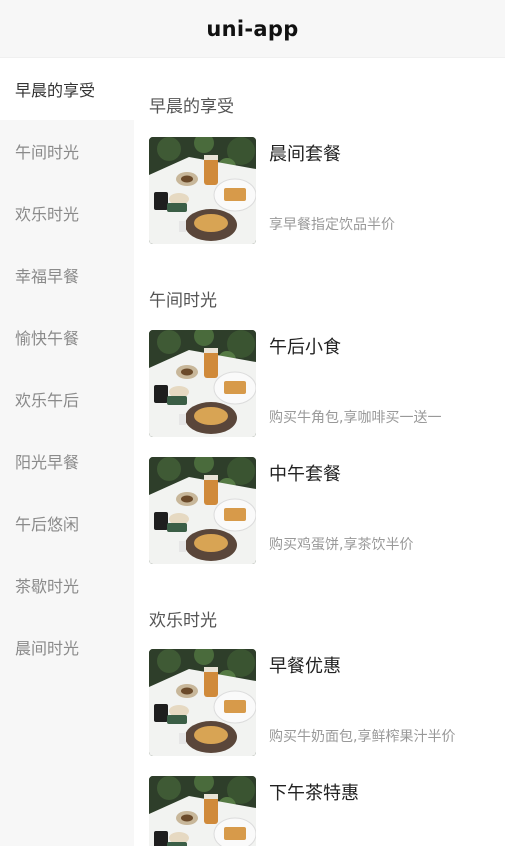 The width and height of the screenshot is (505, 846). What do you see at coordinates (67, 213) in the screenshot?
I see `sidebar-item-happy-time: 欢乐时光` at bounding box center [67, 213].